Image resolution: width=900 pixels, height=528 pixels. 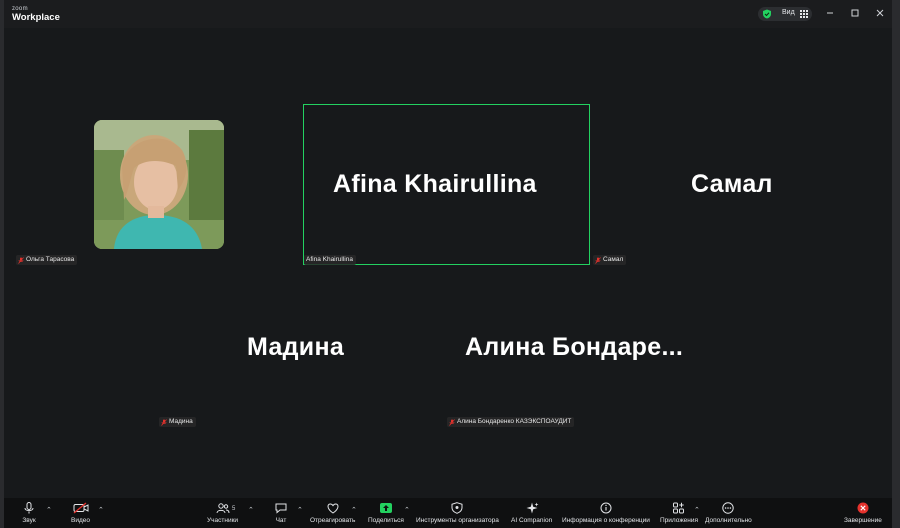 I want to click on participant-display-name: Afina Khairullina, so click(x=435, y=184).